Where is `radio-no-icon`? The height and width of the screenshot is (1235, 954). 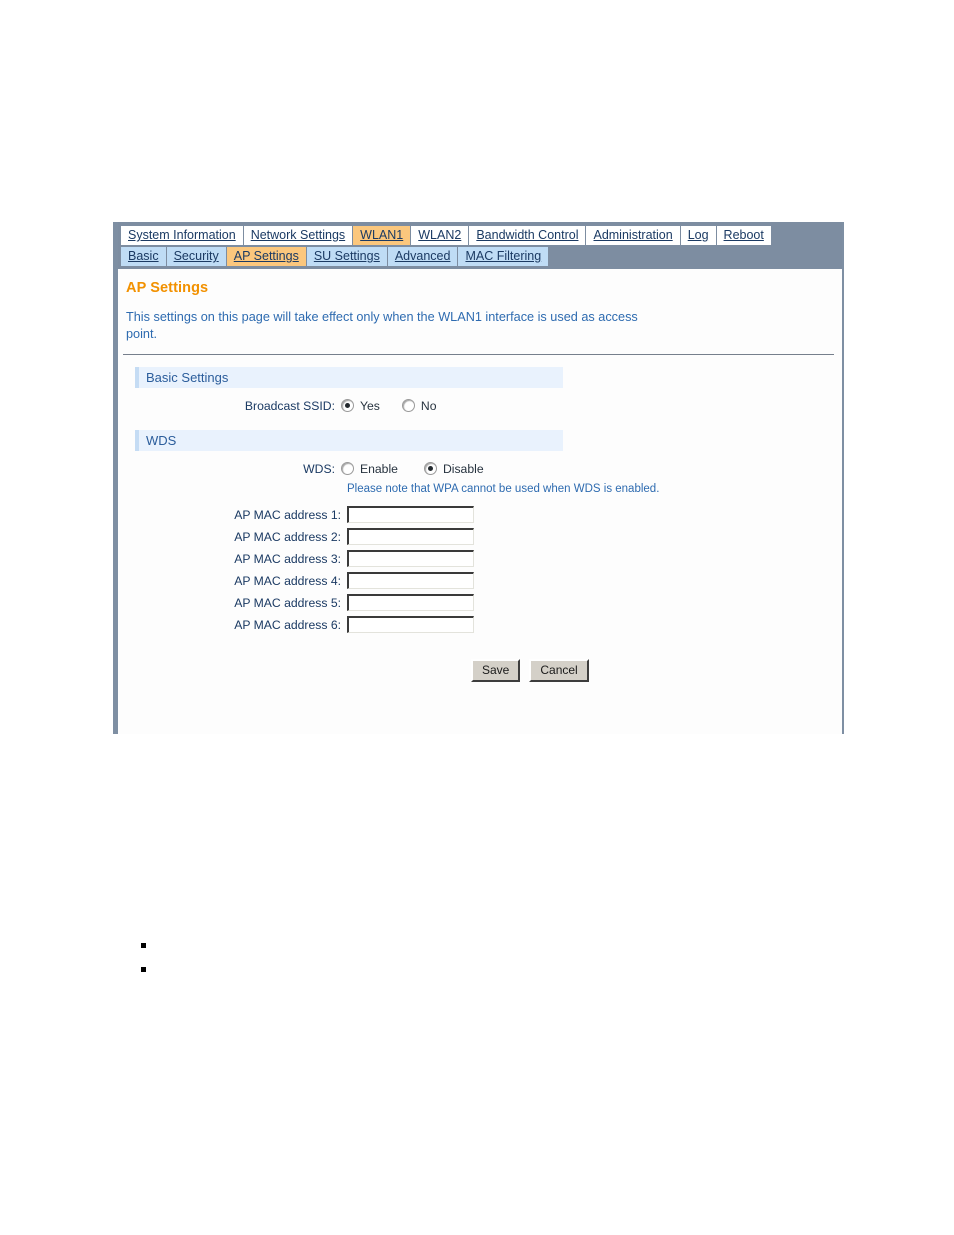 radio-no-icon is located at coordinates (408, 405).